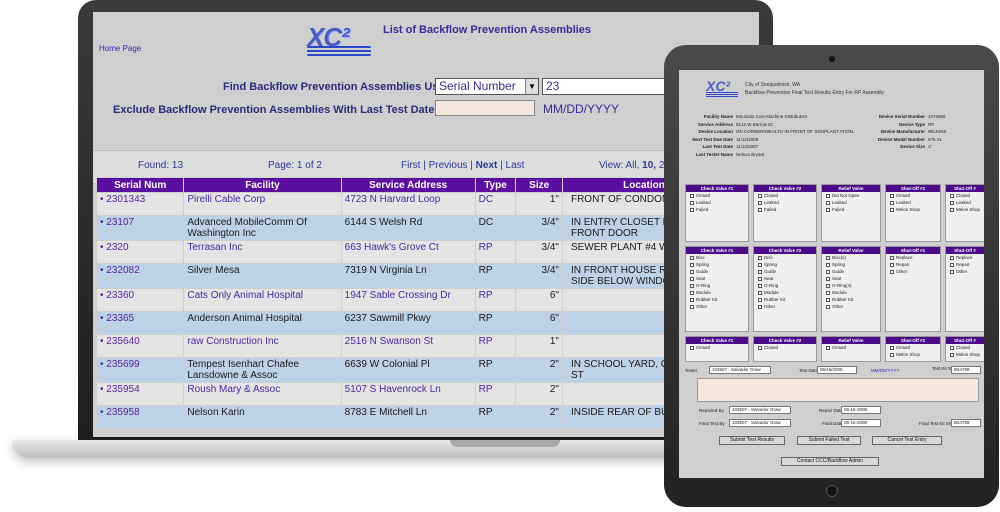 The height and width of the screenshot is (512, 1000). What do you see at coordinates (760, 410) in the screenshot?
I see `repaired-by-select: 103507 - Salvador Graw` at bounding box center [760, 410].